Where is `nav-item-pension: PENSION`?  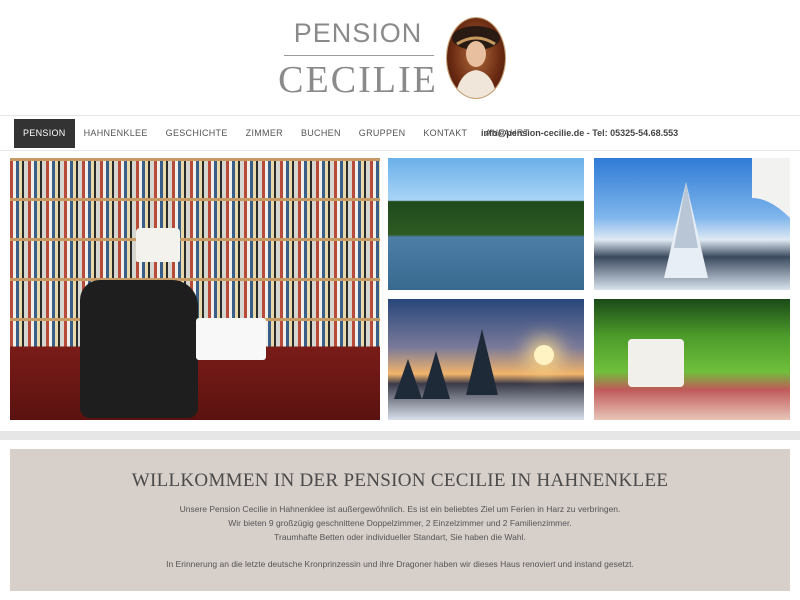
nav-item-pension: PENSION is located at coordinates (44, 133).